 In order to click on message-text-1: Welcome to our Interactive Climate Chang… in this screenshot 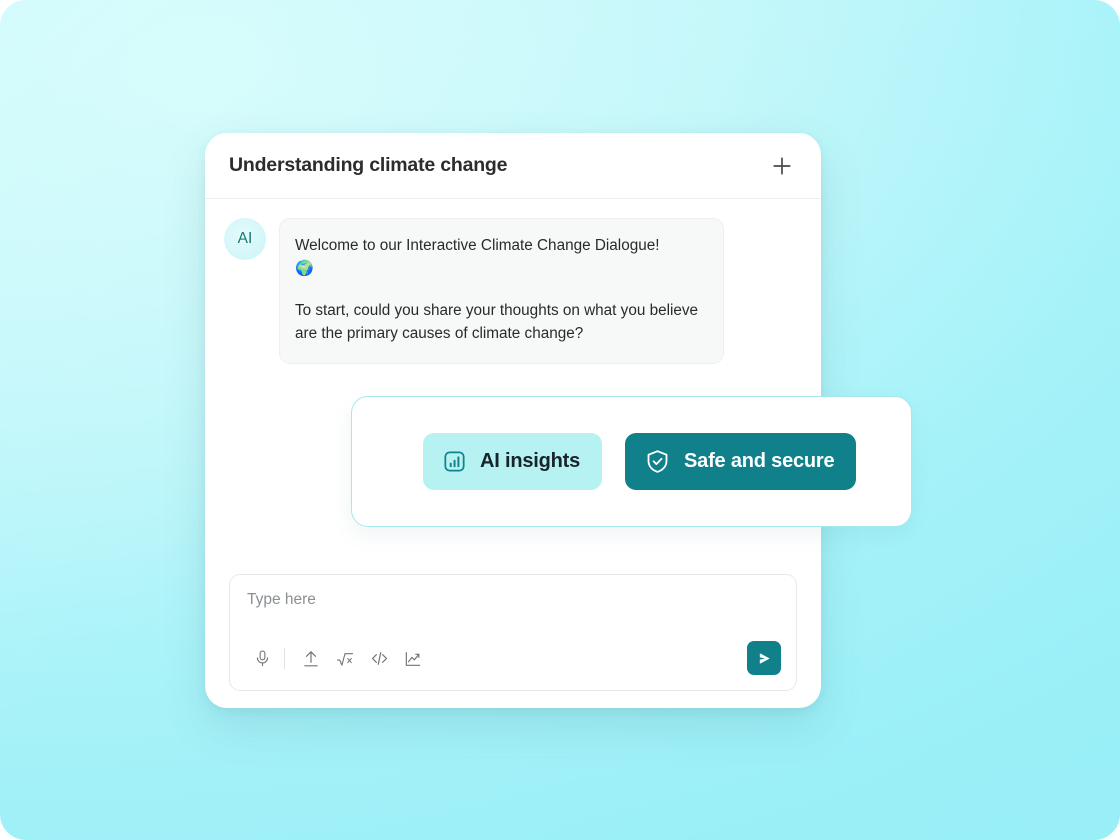, I will do `click(477, 245)`.